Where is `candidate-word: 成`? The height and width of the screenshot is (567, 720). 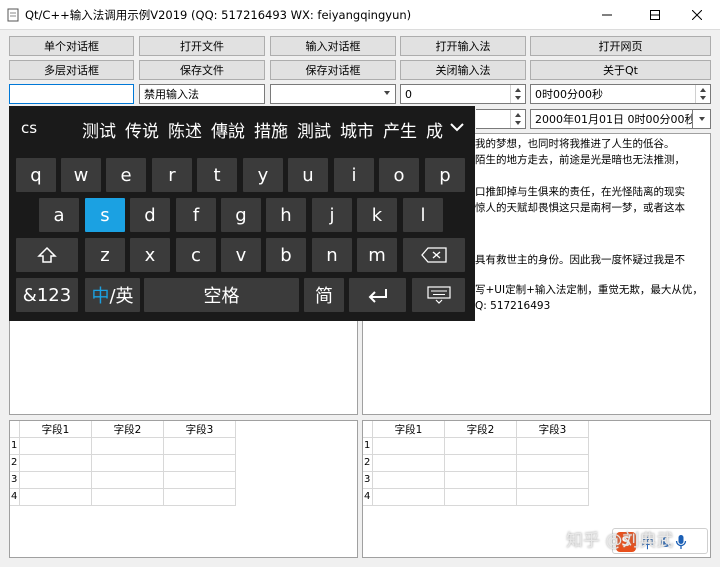 candidate-word: 成 is located at coordinates (434, 129).